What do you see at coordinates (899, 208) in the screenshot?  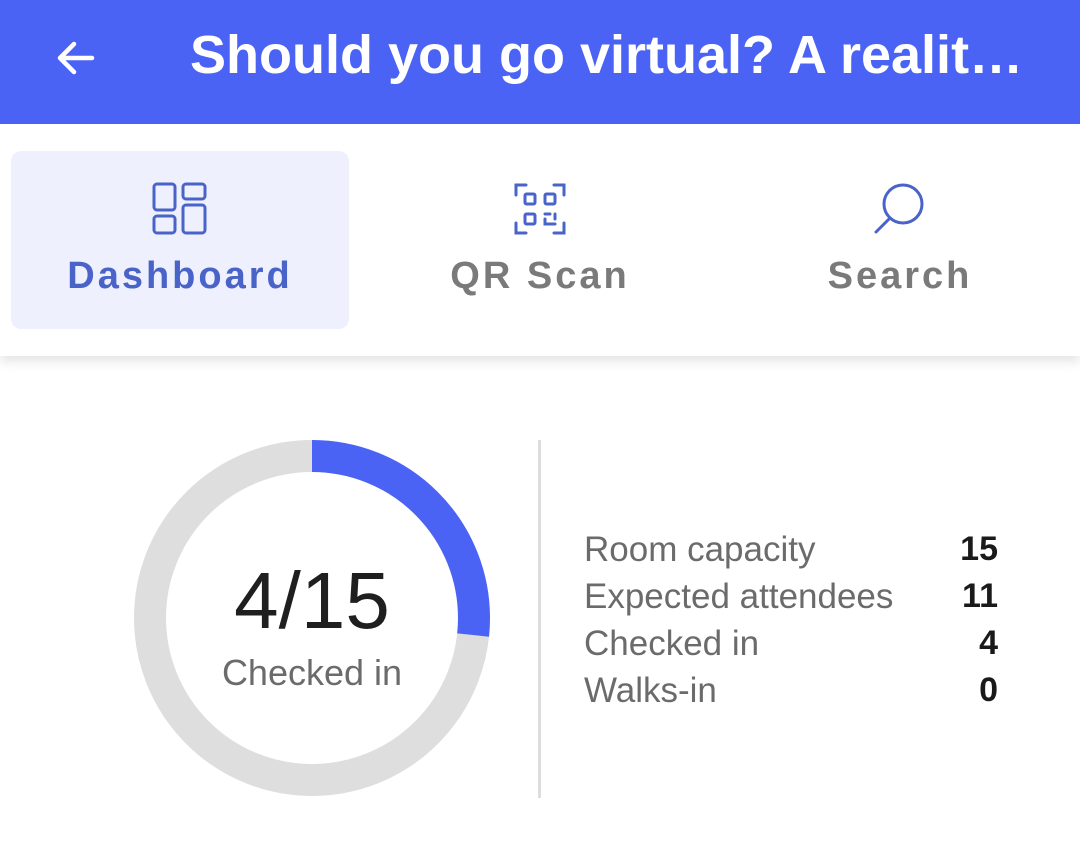 I see `search-icon` at bounding box center [899, 208].